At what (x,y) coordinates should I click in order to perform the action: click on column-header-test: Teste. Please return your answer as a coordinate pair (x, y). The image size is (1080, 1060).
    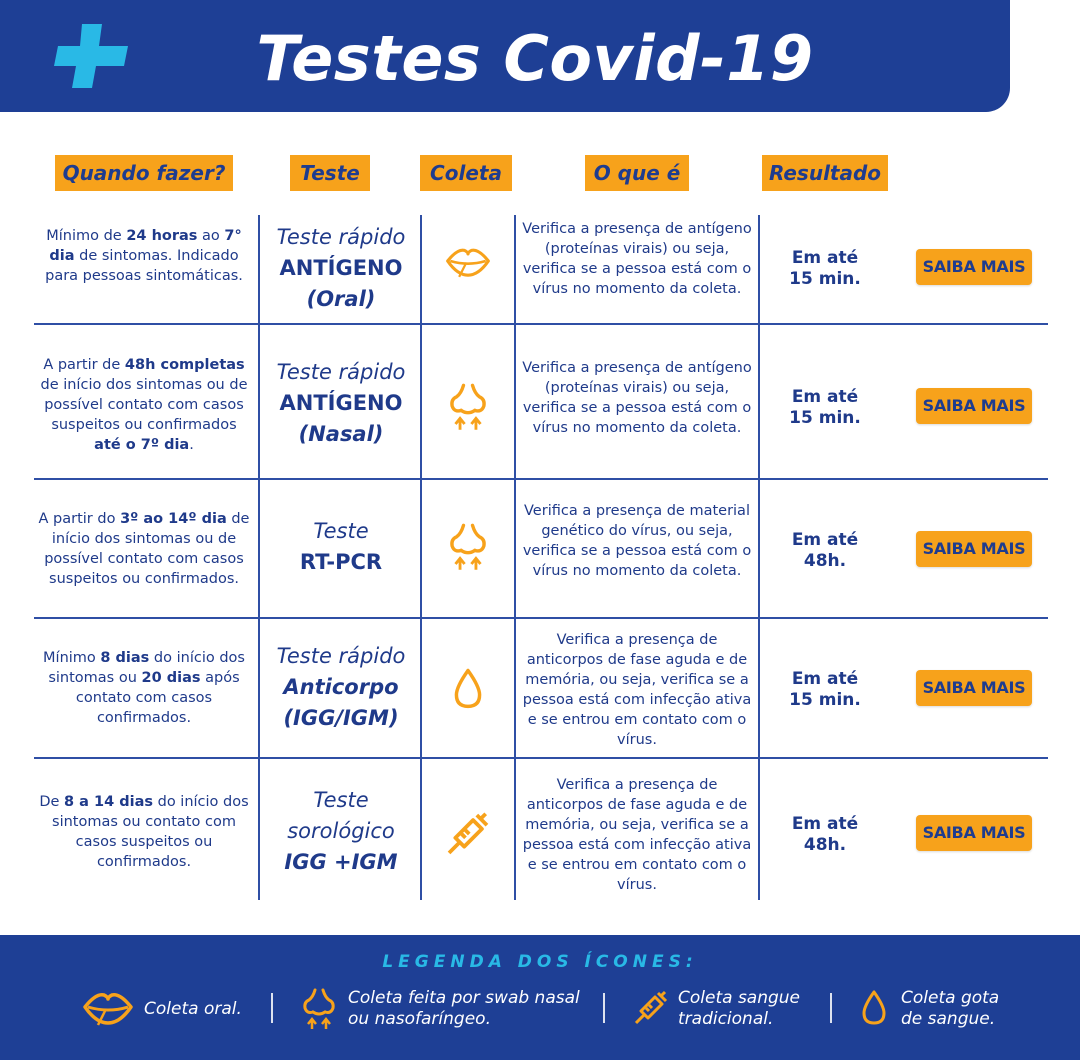
    Looking at the image, I should click on (330, 173).